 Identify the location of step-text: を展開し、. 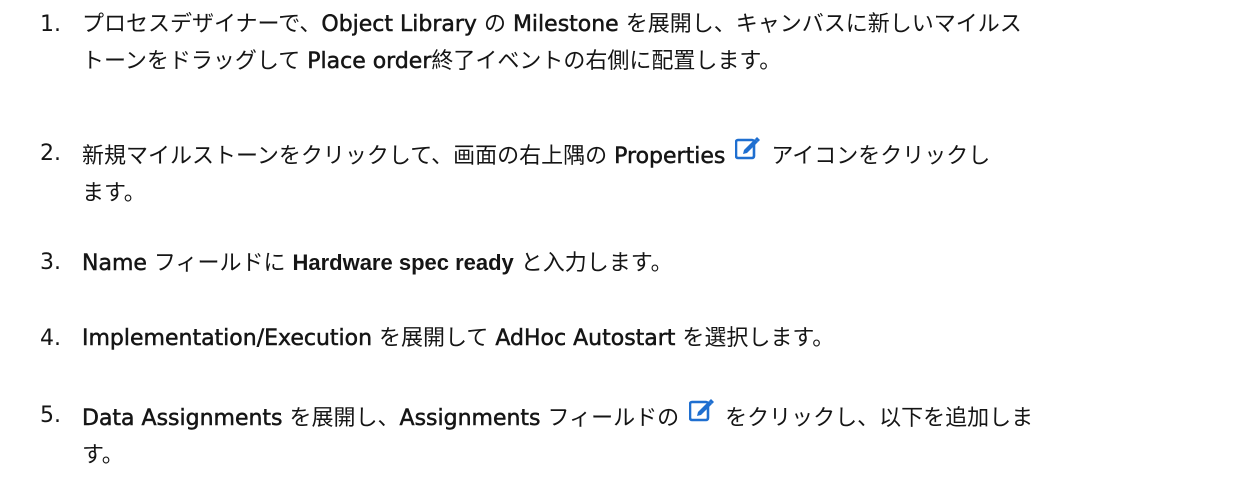
(341, 418).